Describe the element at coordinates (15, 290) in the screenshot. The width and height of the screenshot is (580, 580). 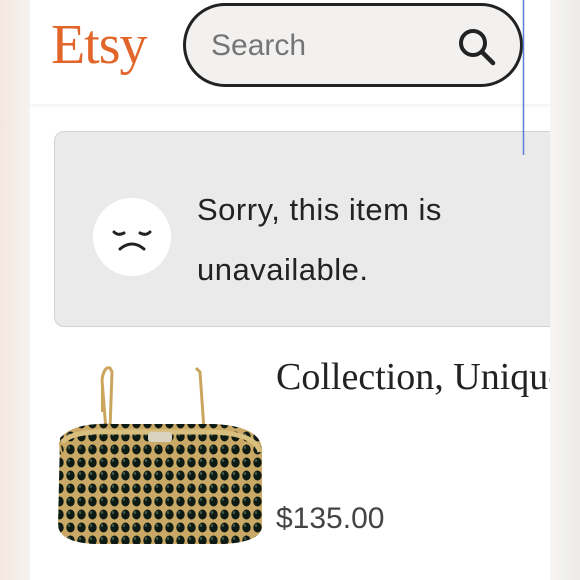
I see `background-left` at that location.